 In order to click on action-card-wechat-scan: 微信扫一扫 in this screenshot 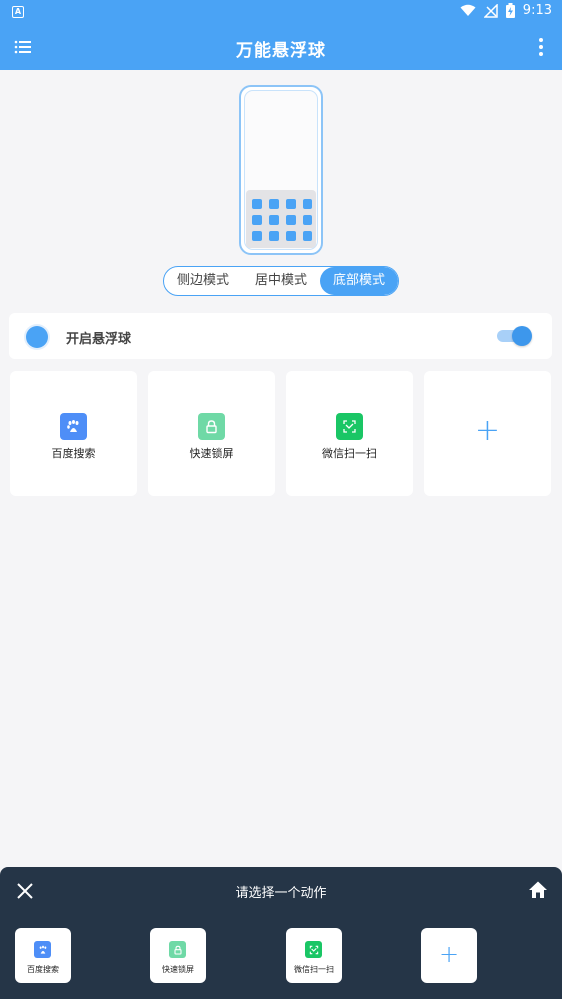, I will do `click(349, 433)`.